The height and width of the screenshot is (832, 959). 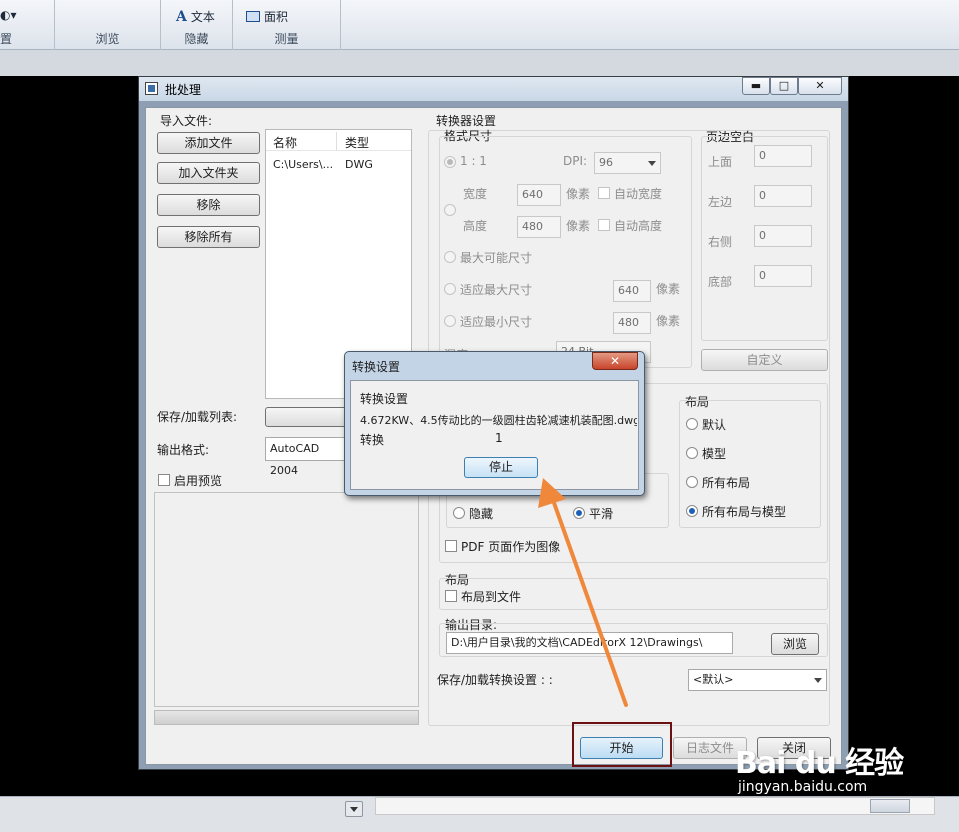 I want to click on chevron-glyph, so click(x=354, y=809).